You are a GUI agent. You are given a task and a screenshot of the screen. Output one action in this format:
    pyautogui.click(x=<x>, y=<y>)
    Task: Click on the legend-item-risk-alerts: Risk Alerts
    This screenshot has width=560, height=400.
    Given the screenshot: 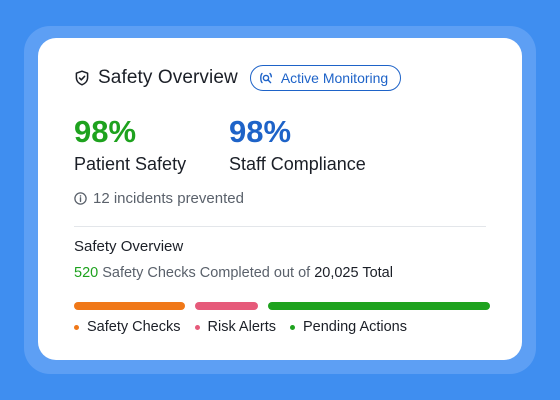 What is the action you would take?
    pyautogui.click(x=235, y=327)
    